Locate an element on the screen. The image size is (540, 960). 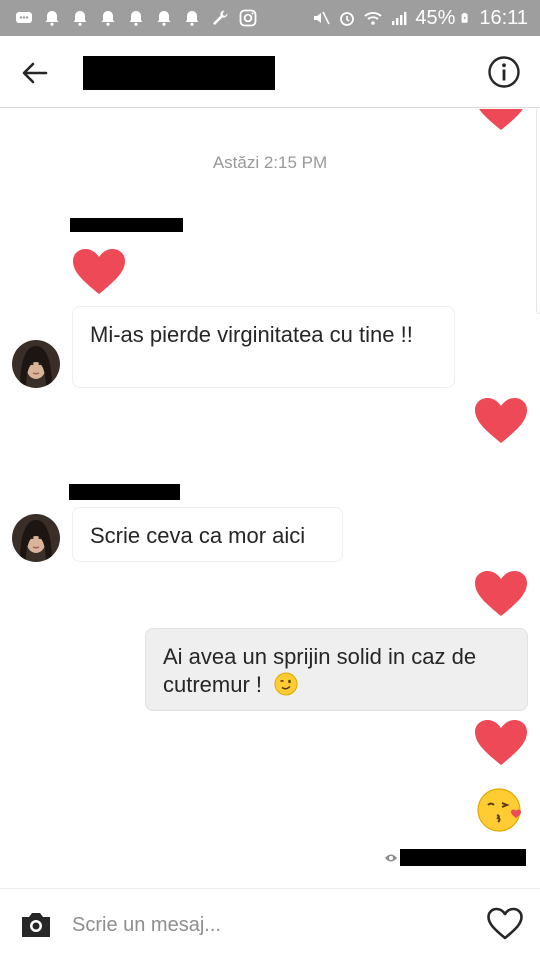
camera-icon is located at coordinates (36, 924).